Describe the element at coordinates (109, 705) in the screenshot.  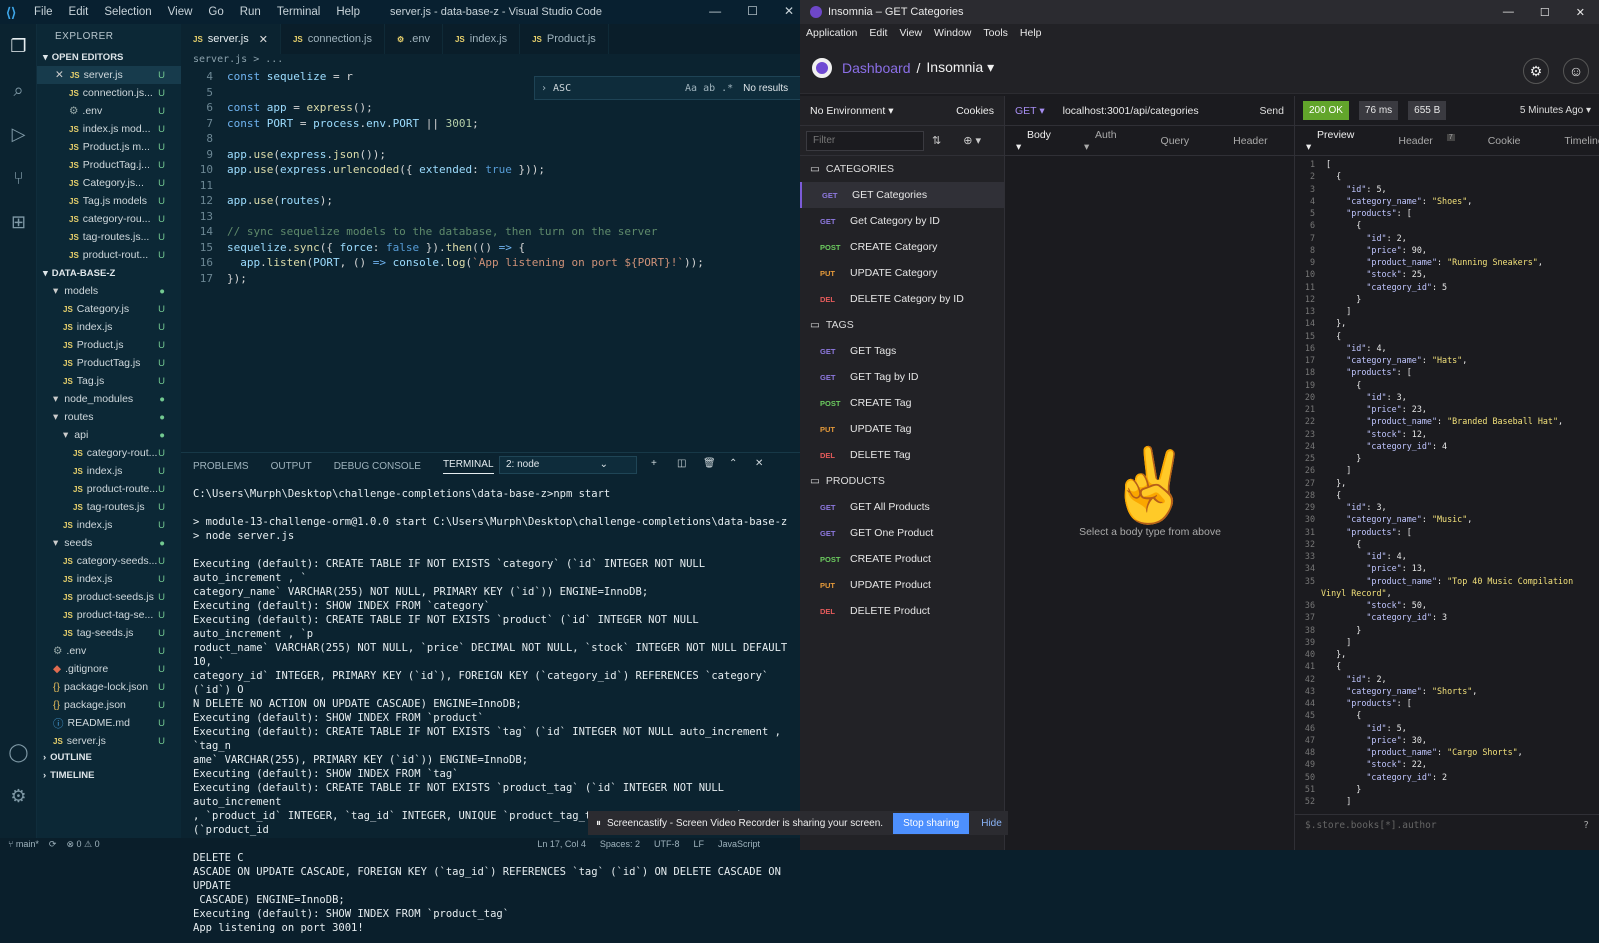
I see `tree-item: {} package.json U` at that location.